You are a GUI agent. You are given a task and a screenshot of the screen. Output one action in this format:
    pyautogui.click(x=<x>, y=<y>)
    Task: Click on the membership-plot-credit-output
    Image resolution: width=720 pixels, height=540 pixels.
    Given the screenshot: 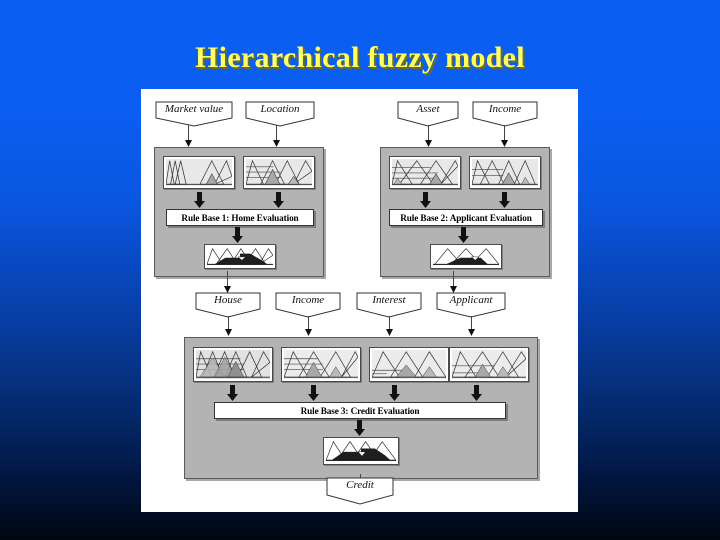 What is the action you would take?
    pyautogui.click(x=361, y=451)
    